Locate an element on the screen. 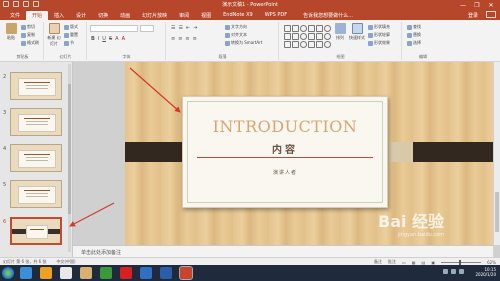  quick-styles-button: 快速样式 is located at coordinates (357, 32).